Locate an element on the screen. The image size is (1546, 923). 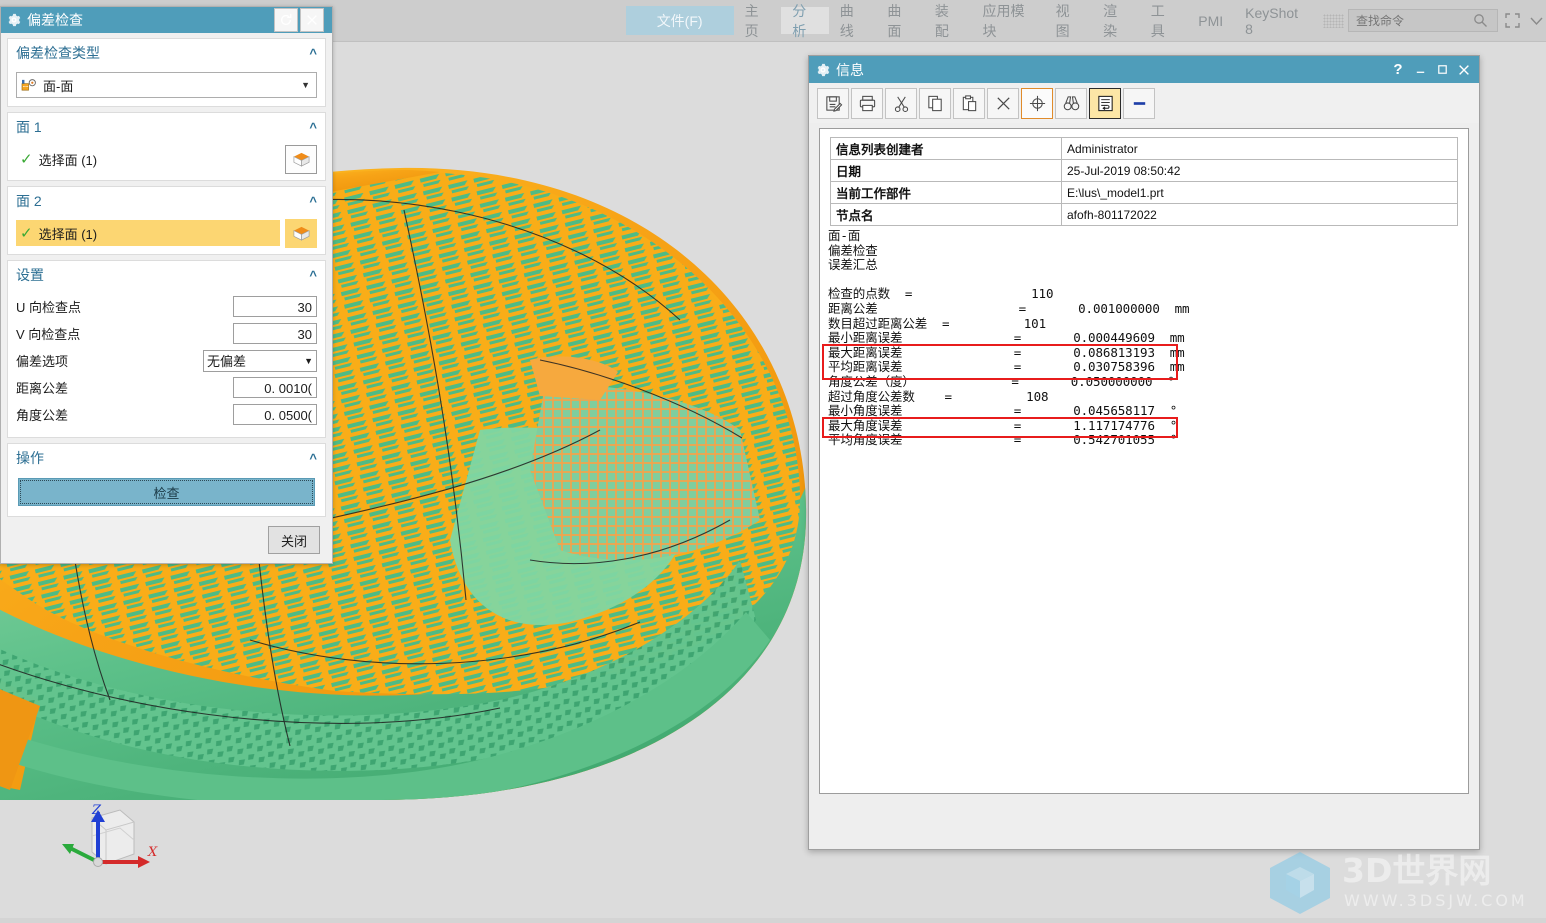
settings-input-4: 0. 0500( is located at coordinates (275, 414).